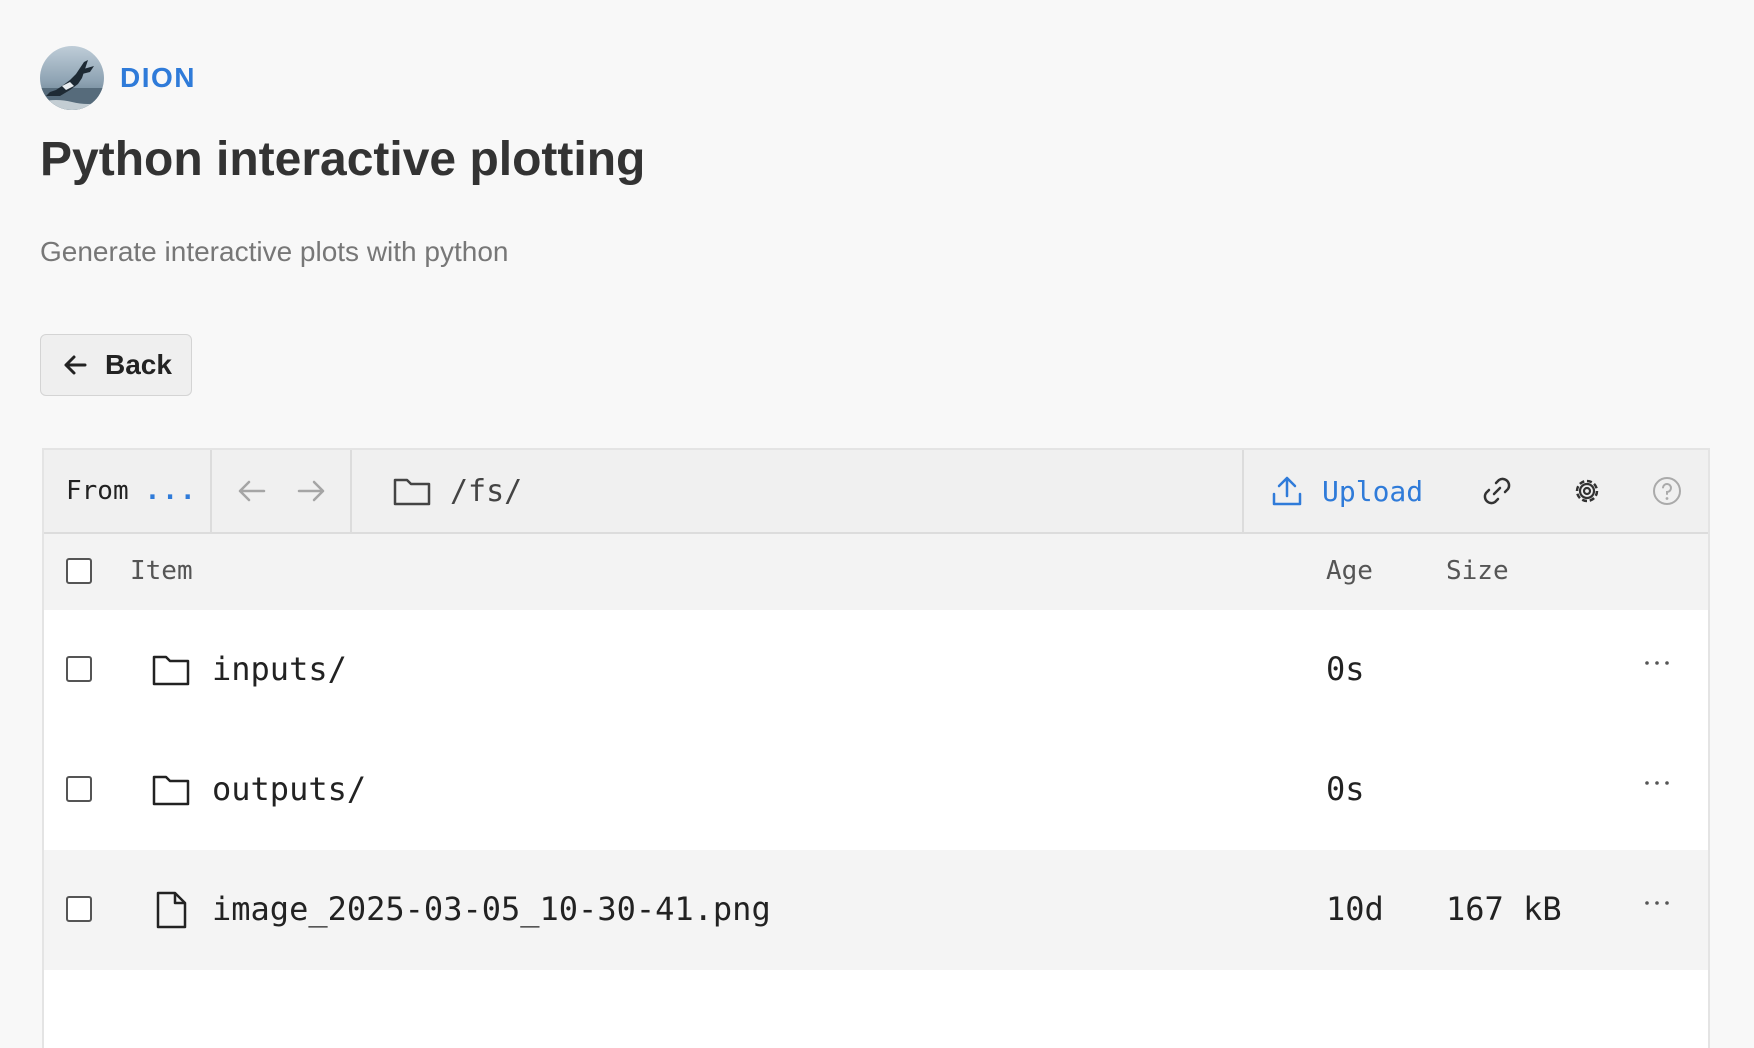  Describe the element at coordinates (1504, 909) in the screenshot. I see `row-size: 167 kB` at that location.